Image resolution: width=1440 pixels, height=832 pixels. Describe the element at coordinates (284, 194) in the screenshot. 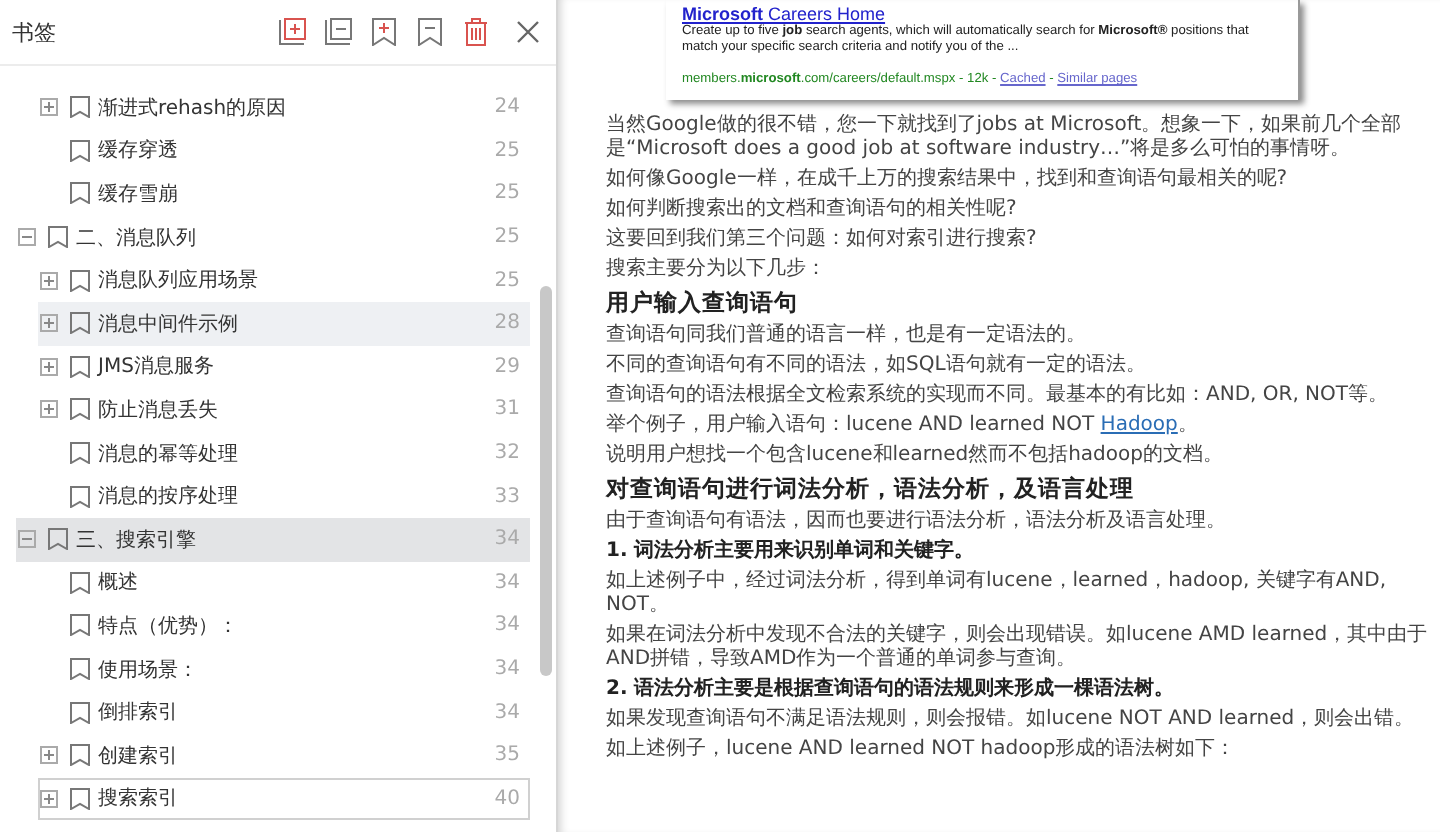

I see `bookmark-item: 缓存雪崩 25` at that location.